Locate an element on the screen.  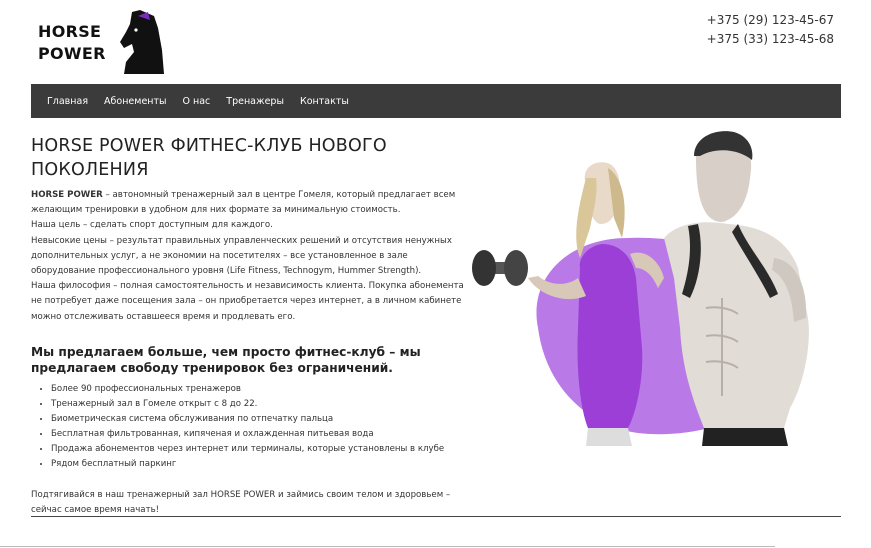
logo-line-2: POWER is located at coordinates (72, 53).